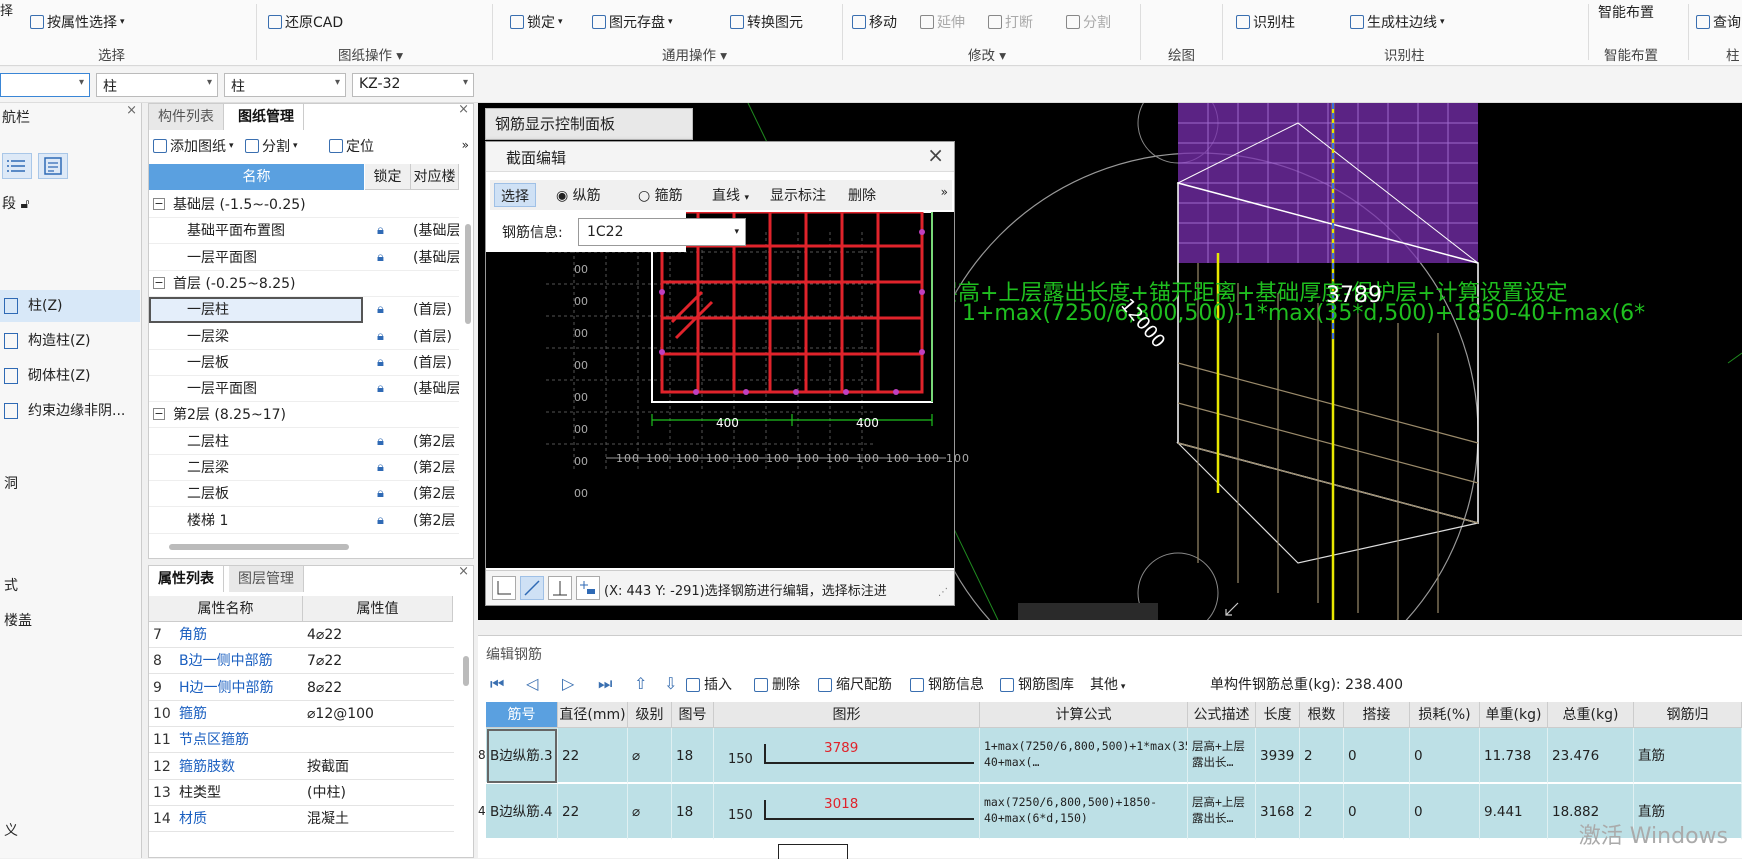  Describe the element at coordinates (257, 177) in the screenshot. I see `column-header: 名称` at that location.